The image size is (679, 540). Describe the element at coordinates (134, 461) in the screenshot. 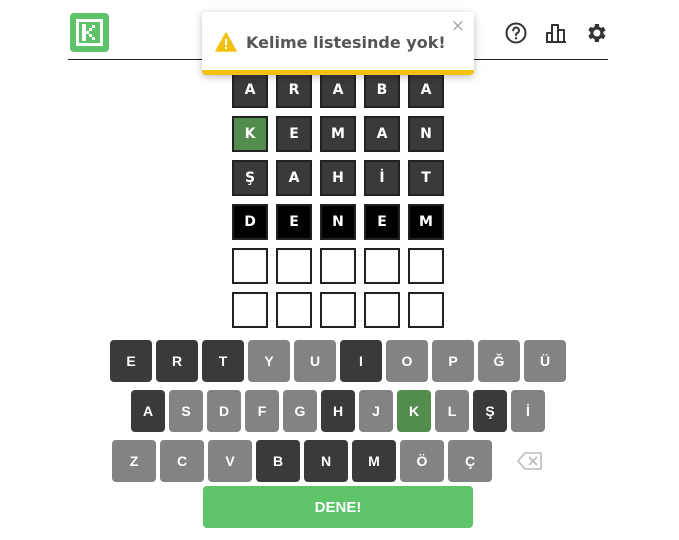

I see `key: Z` at that location.